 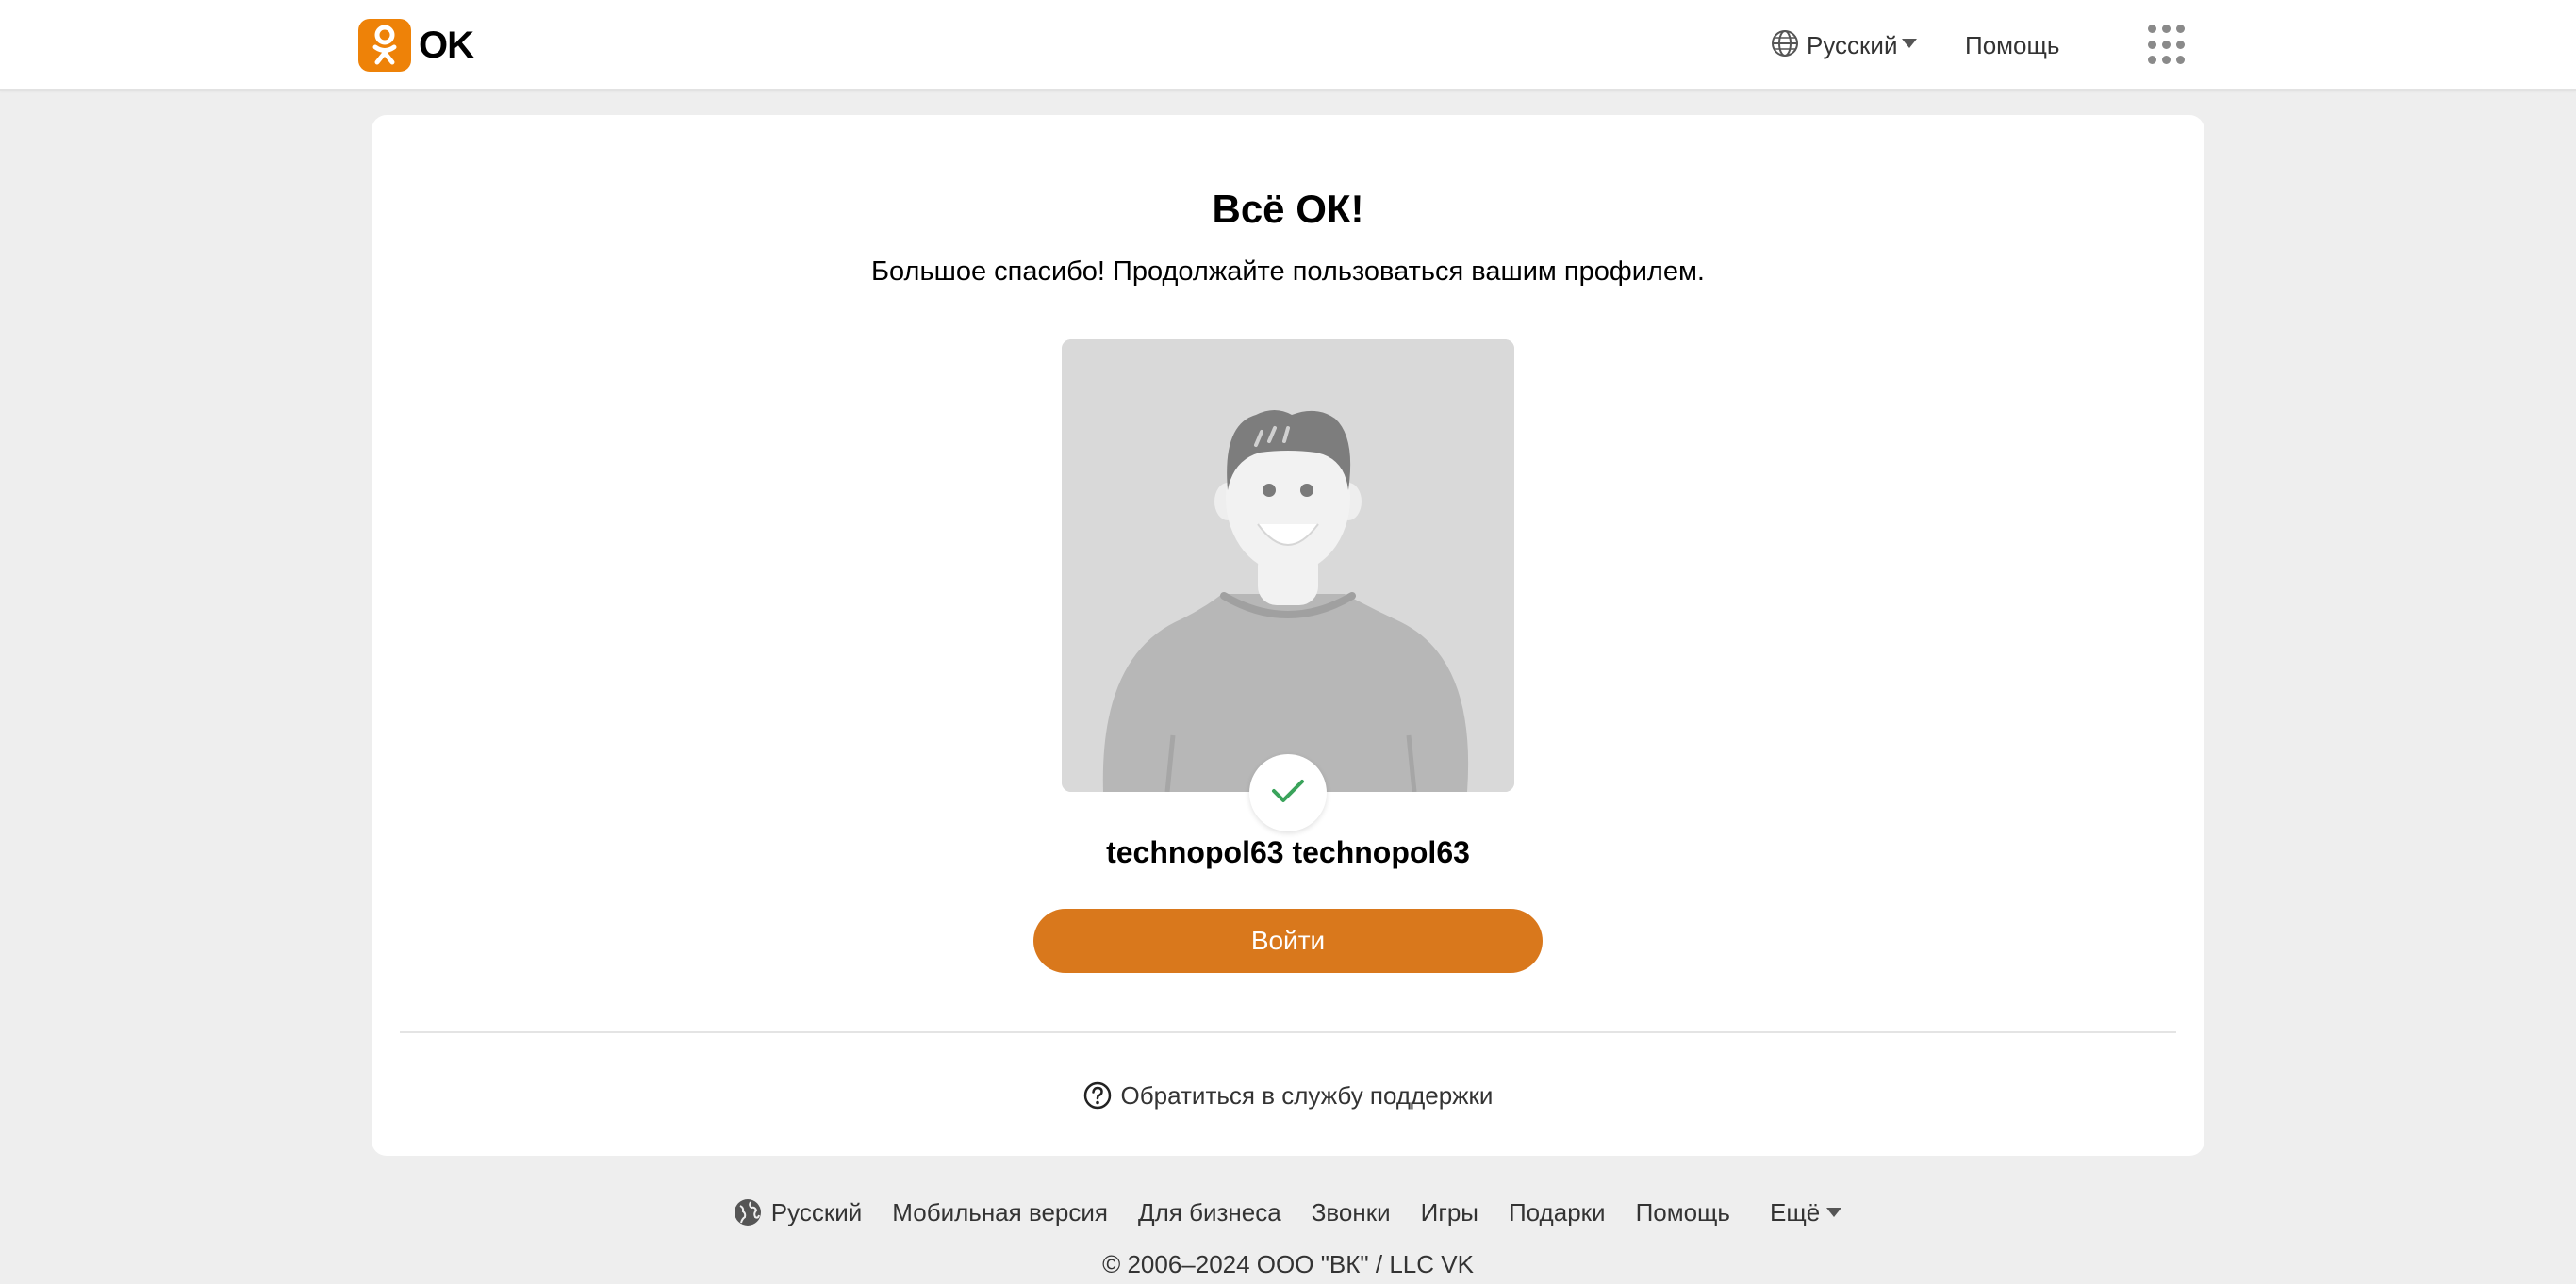 I want to click on divider, so click(x=1288, y=1032).